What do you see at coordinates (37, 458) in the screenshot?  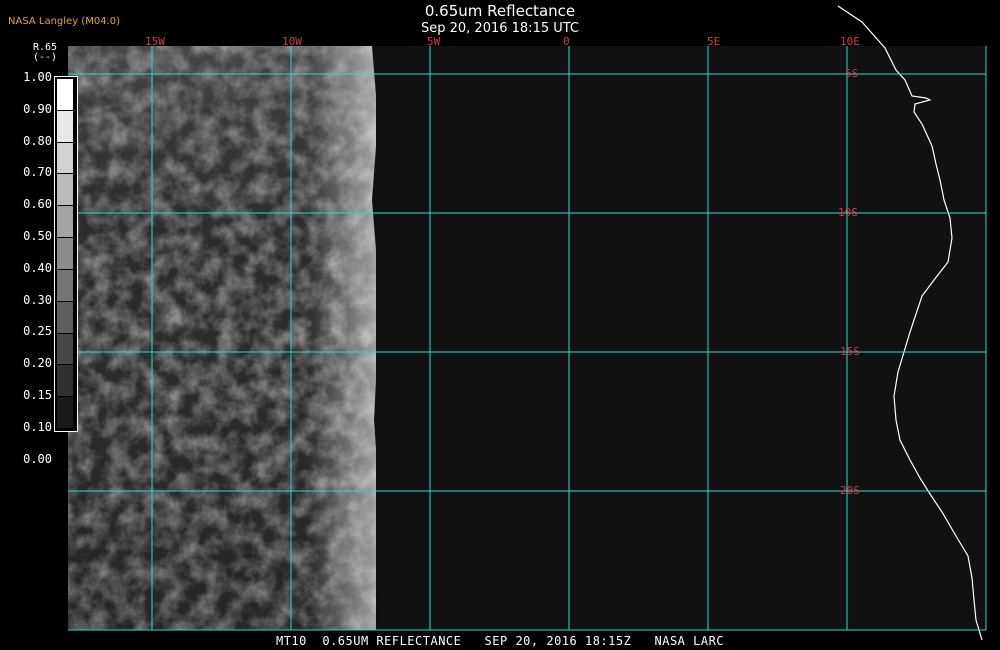 I see `legend-tick-label: 0.00` at bounding box center [37, 458].